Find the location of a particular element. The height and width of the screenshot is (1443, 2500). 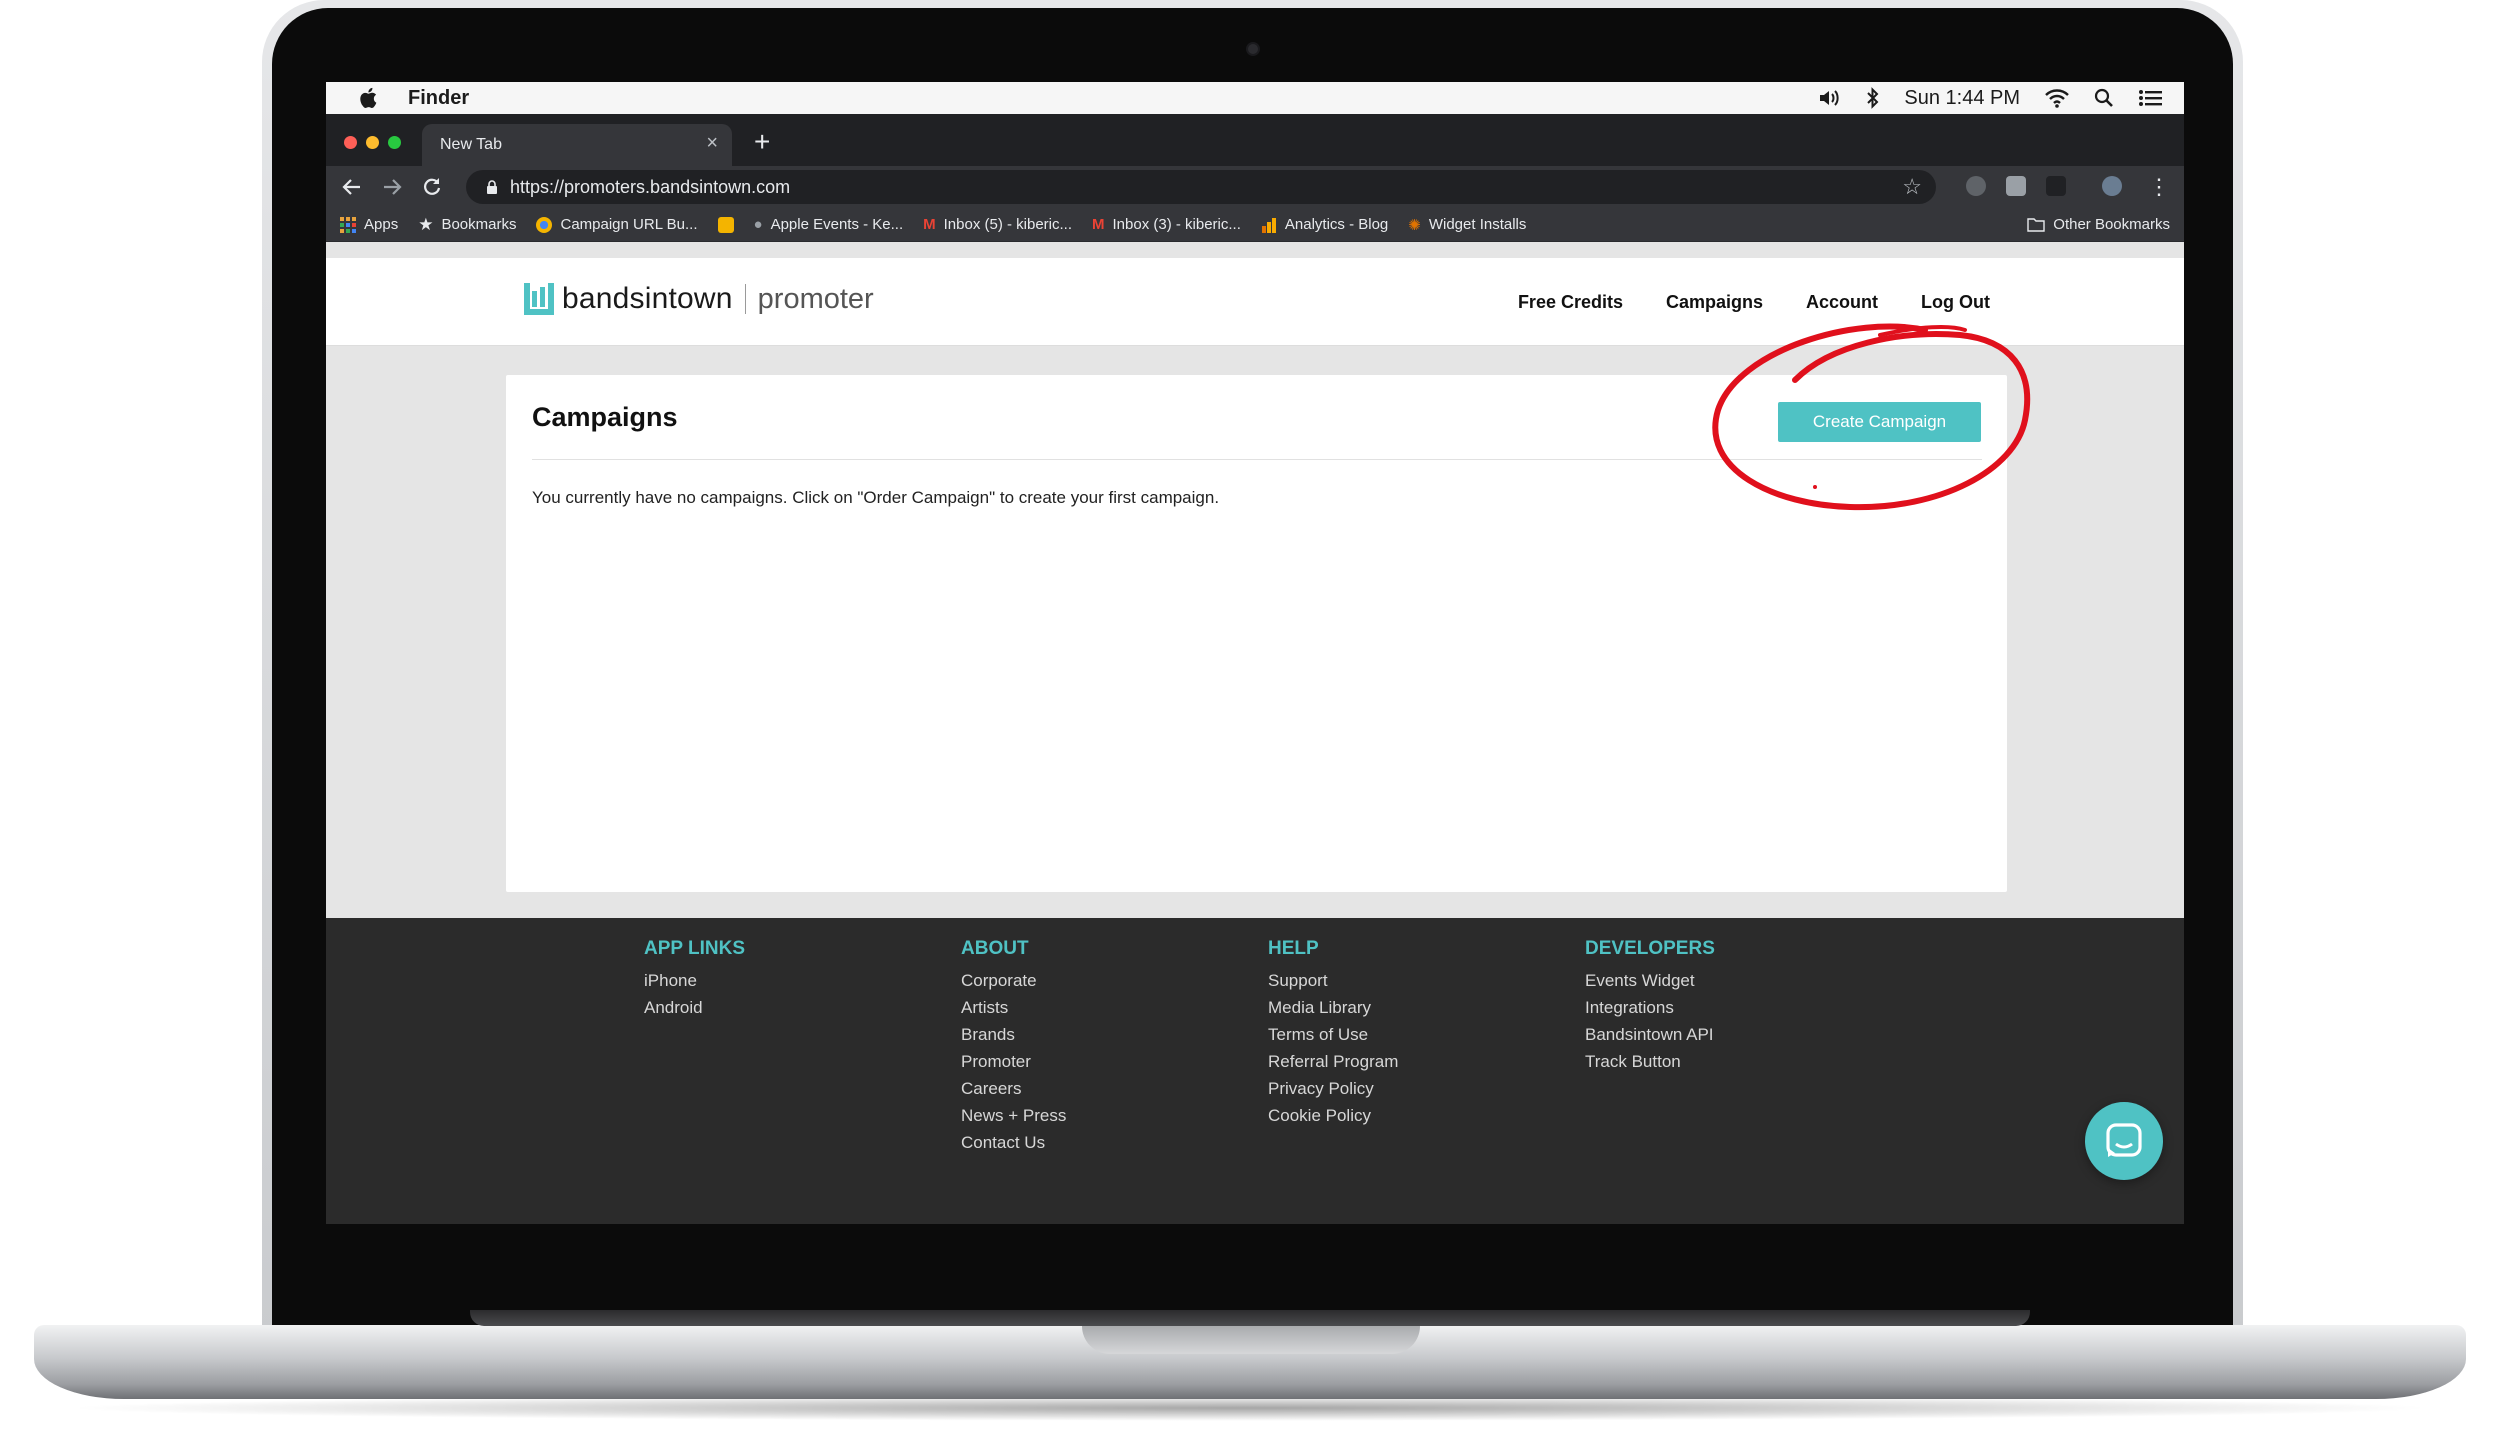

footer-heading: ABOUT is located at coordinates (995, 948).